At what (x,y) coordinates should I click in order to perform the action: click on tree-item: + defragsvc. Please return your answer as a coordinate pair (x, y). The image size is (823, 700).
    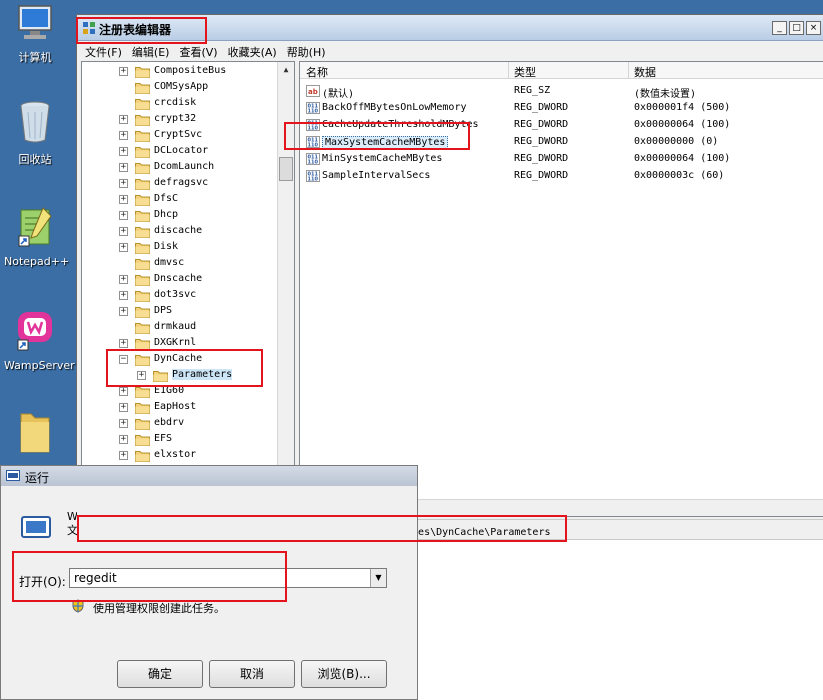
    Looking at the image, I should click on (182, 184).